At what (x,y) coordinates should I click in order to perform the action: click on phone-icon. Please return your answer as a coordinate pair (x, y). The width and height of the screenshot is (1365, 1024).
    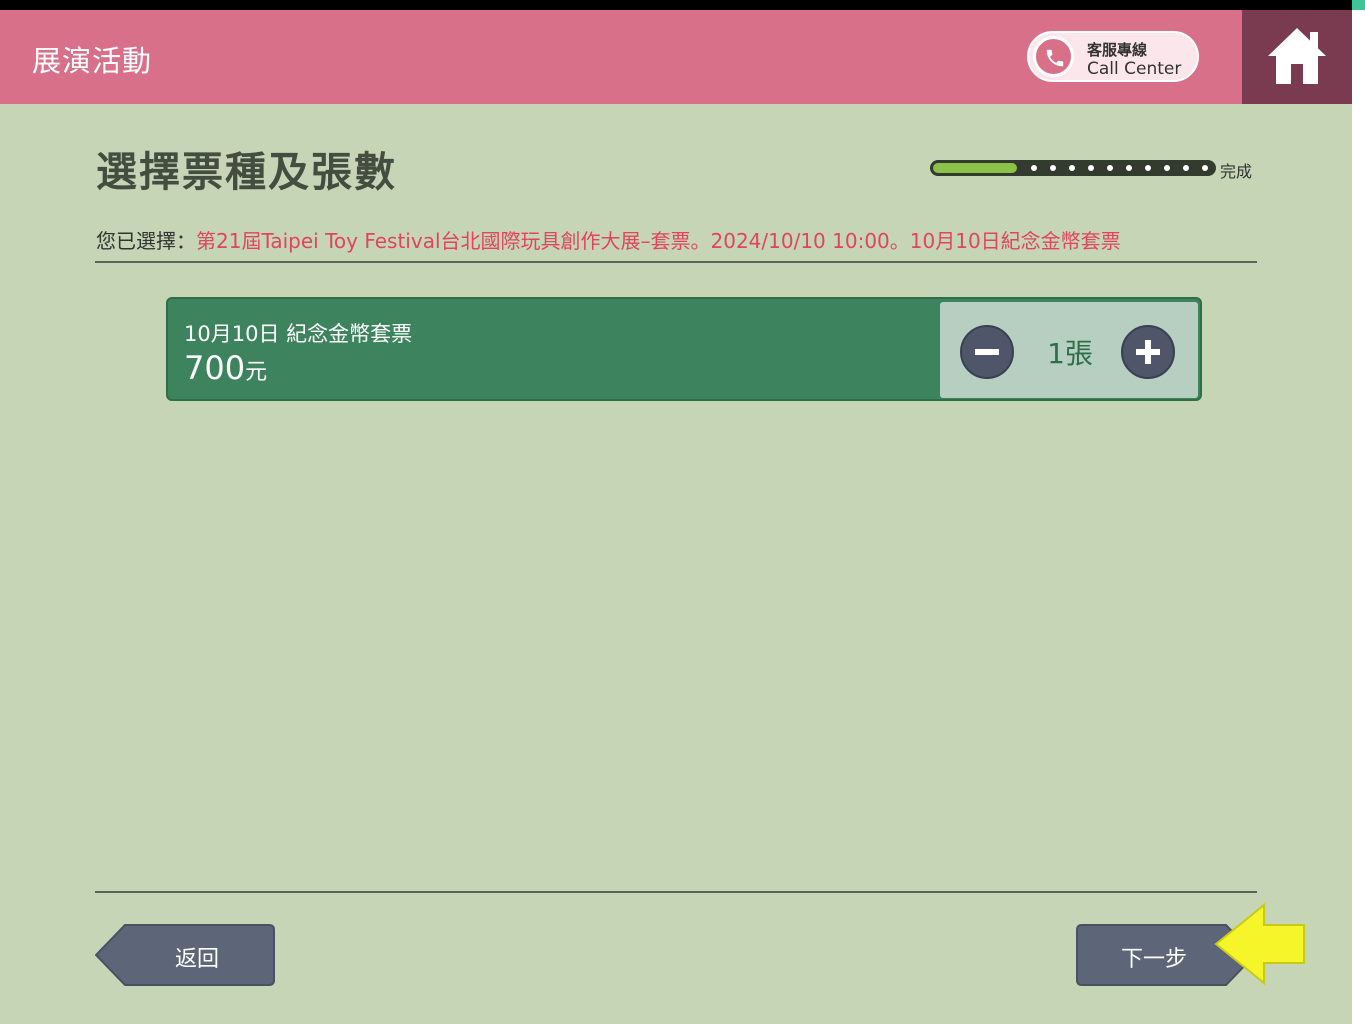
    Looking at the image, I should click on (1053, 56).